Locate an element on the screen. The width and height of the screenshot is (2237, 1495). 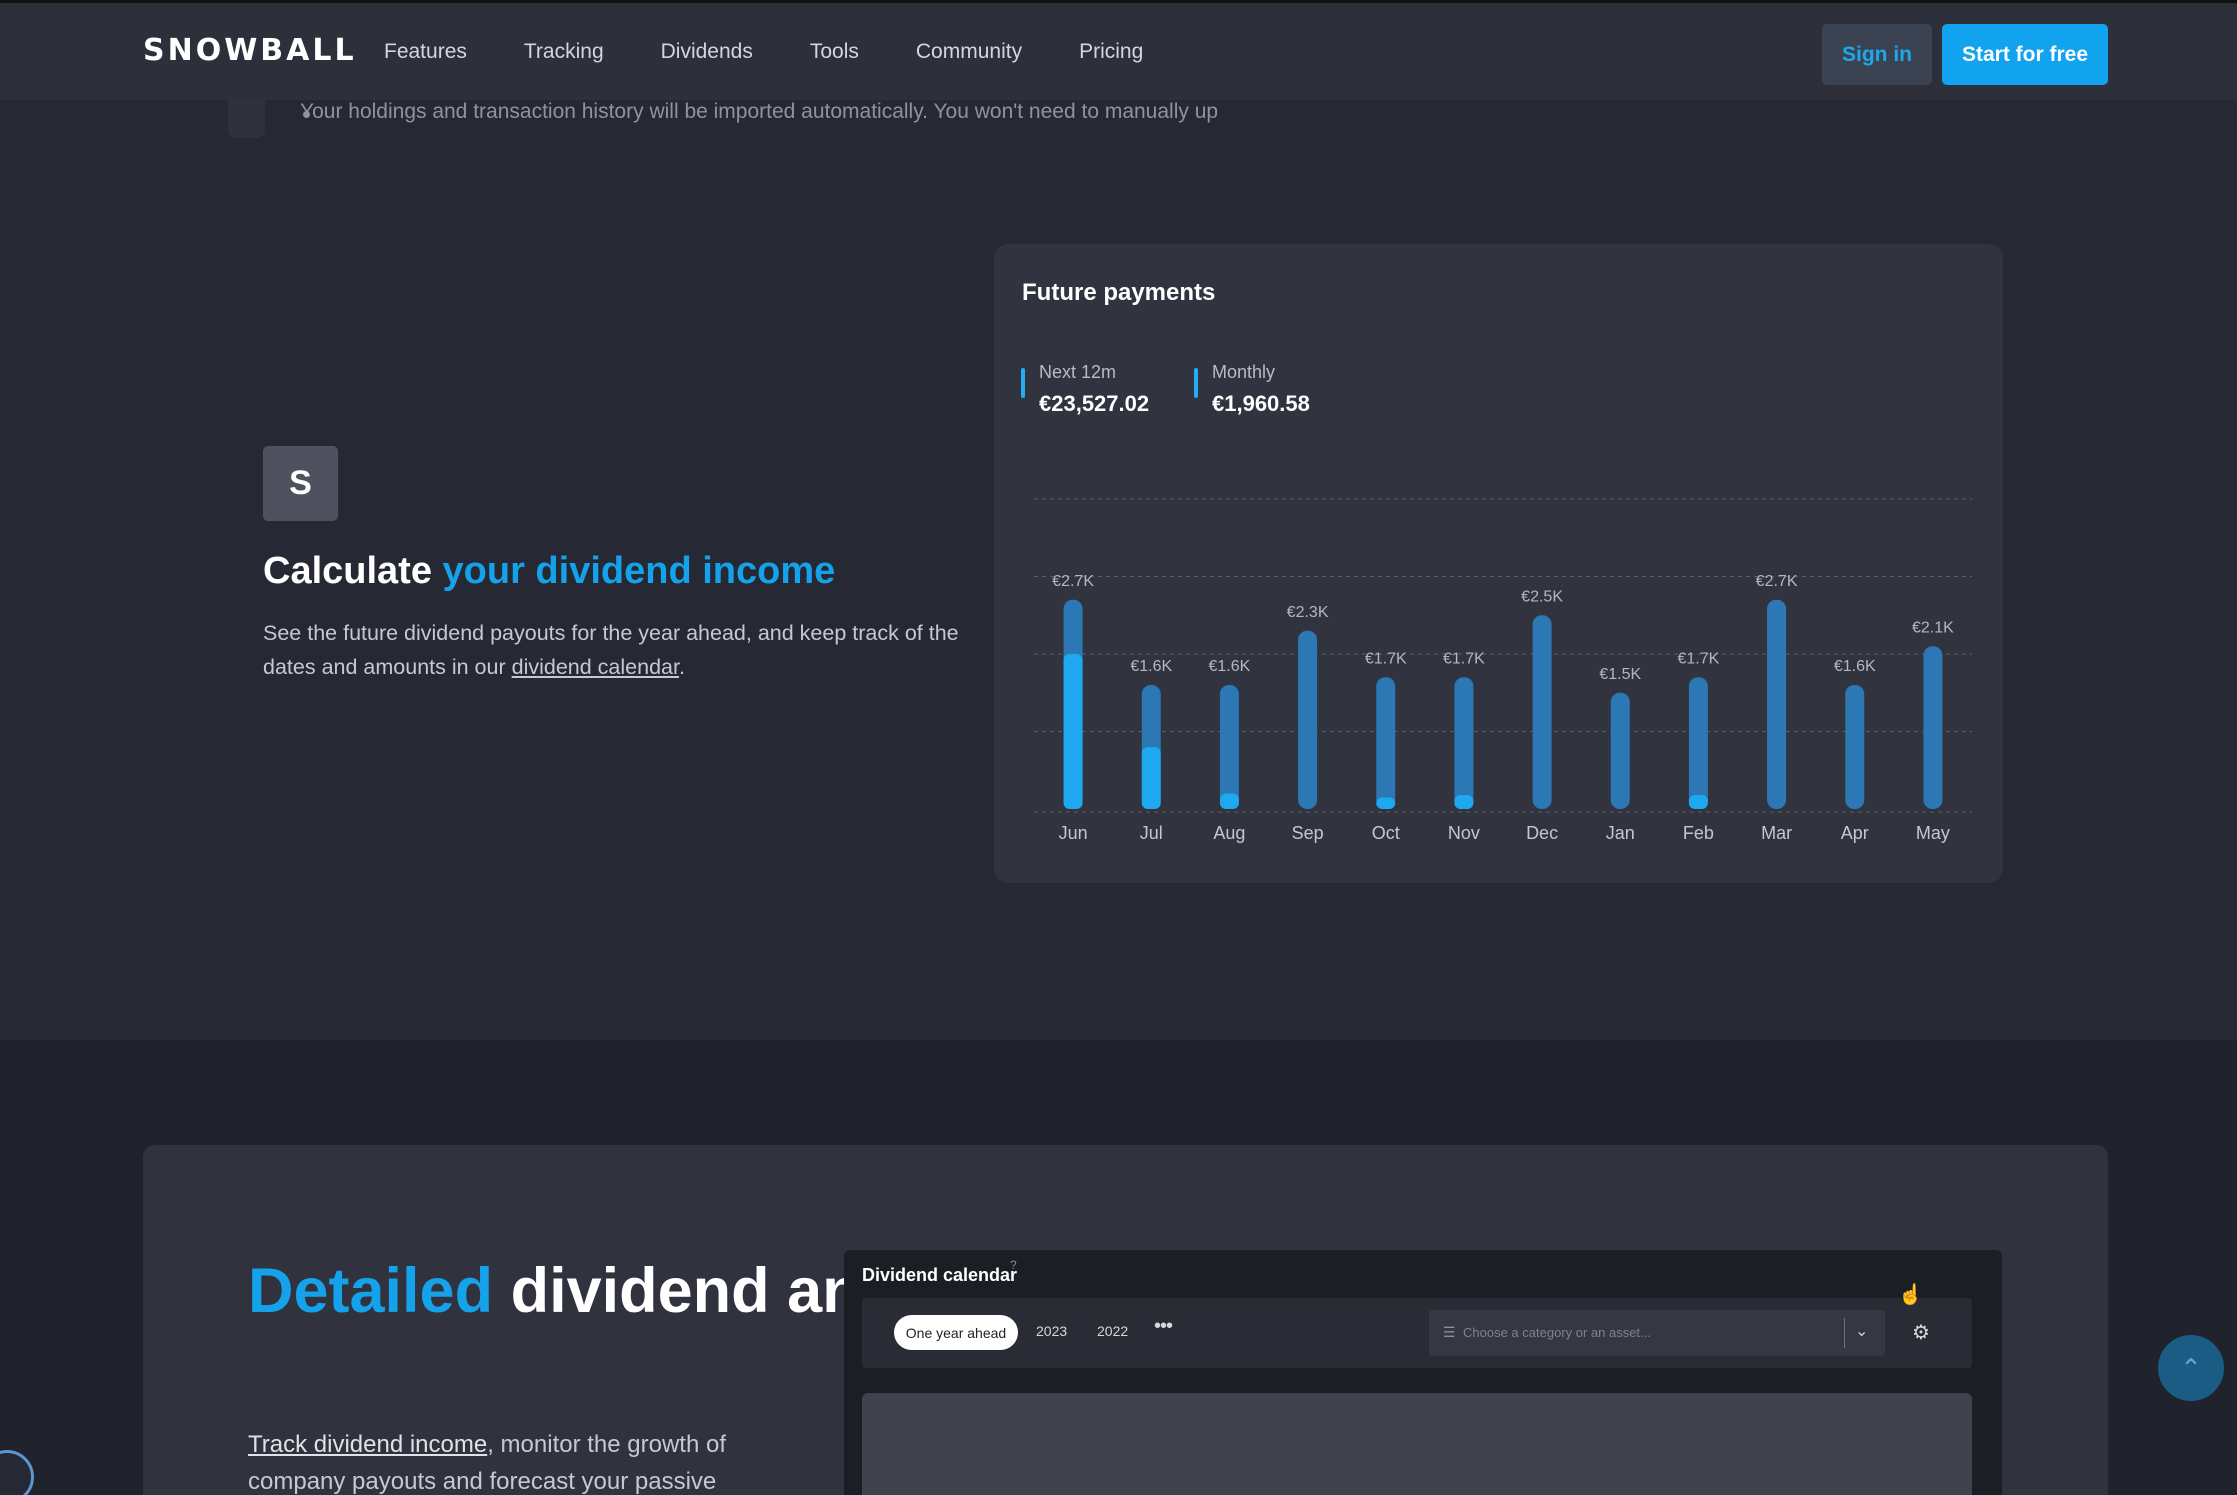
data-label-apr: €1.6K is located at coordinates (1855, 666).